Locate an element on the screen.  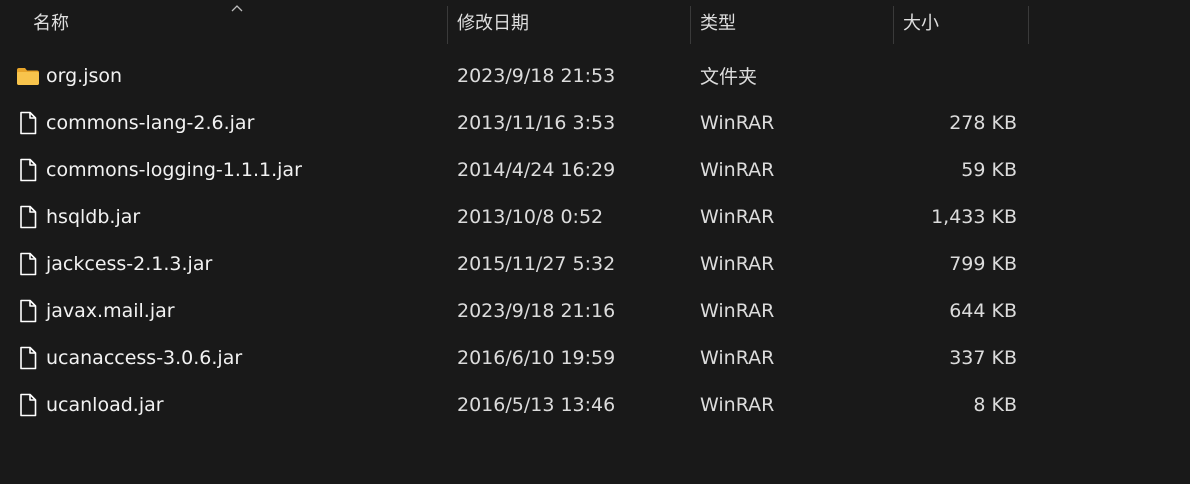
column-header-name-label: 名称 is located at coordinates (51, 23).